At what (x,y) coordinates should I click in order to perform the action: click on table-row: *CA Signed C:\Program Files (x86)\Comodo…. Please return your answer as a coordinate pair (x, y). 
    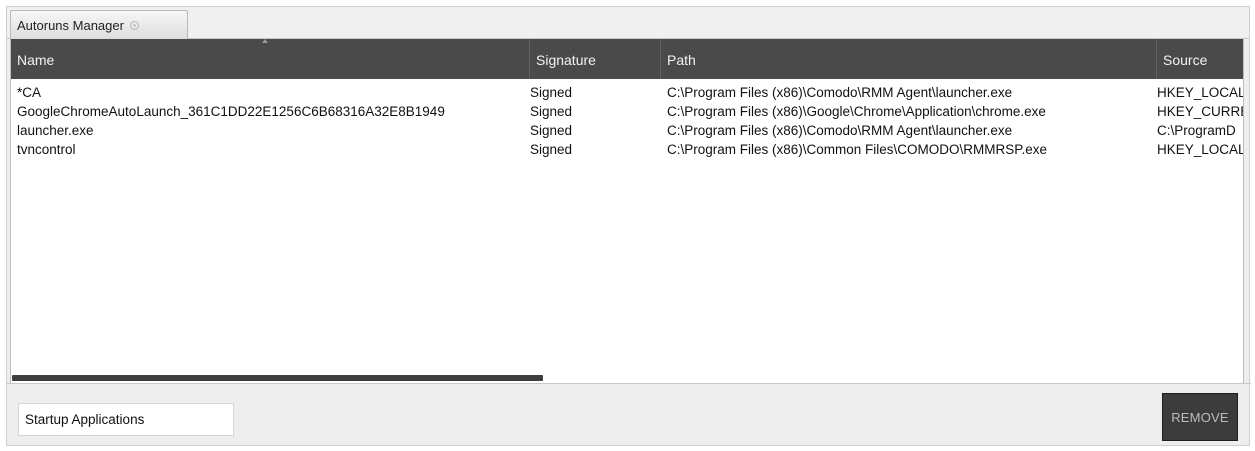
    Looking at the image, I should click on (627, 92).